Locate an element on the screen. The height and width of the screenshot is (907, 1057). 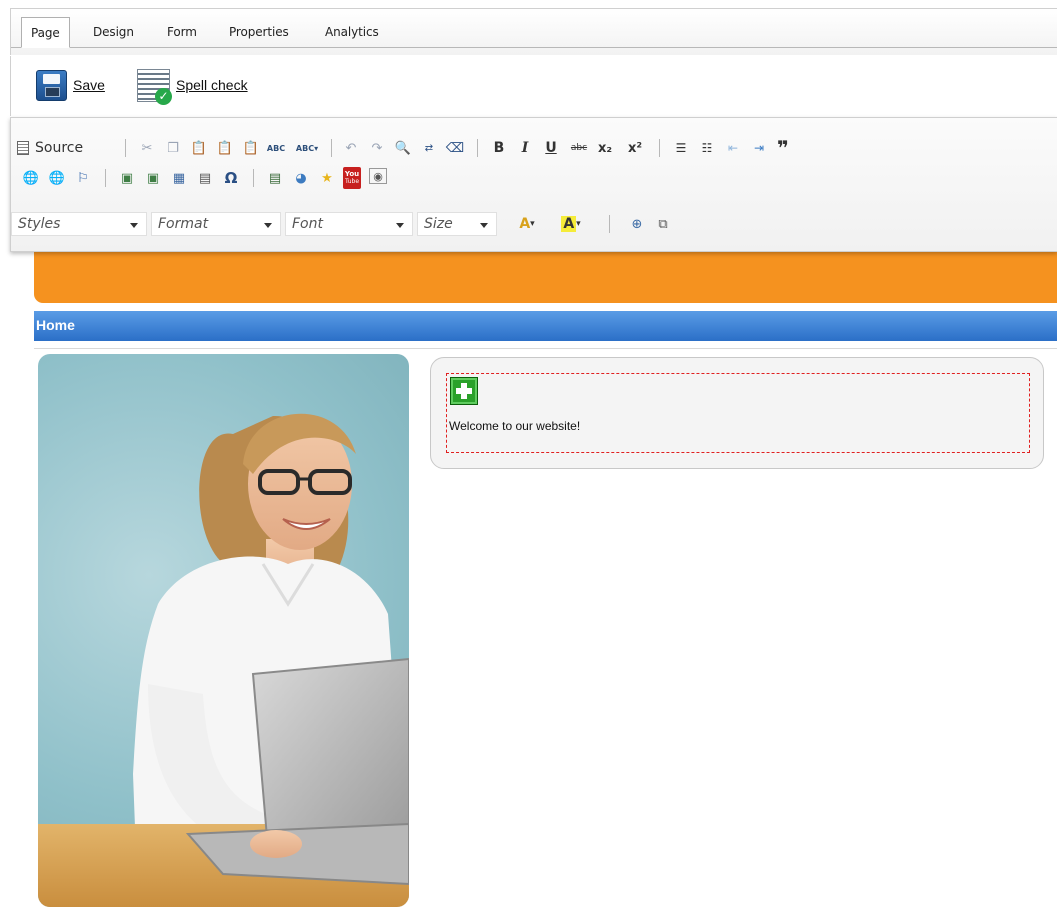
text-color-glyph: A is located at coordinates (525, 224).